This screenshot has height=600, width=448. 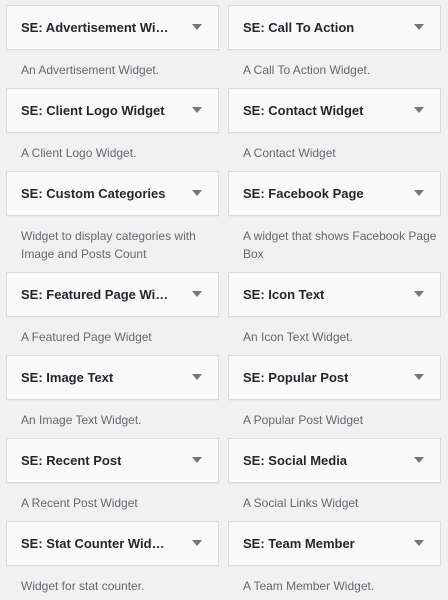 I want to click on widget-title: SE: Featured Page Widget, so click(x=112, y=294).